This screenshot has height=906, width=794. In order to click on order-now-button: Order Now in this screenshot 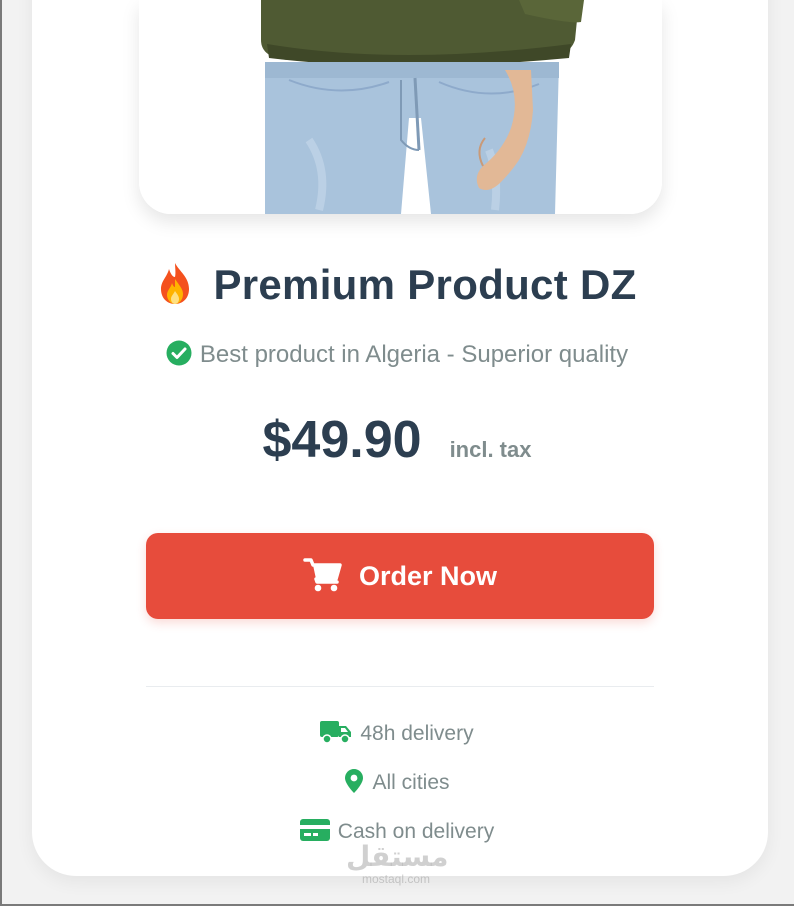, I will do `click(400, 576)`.